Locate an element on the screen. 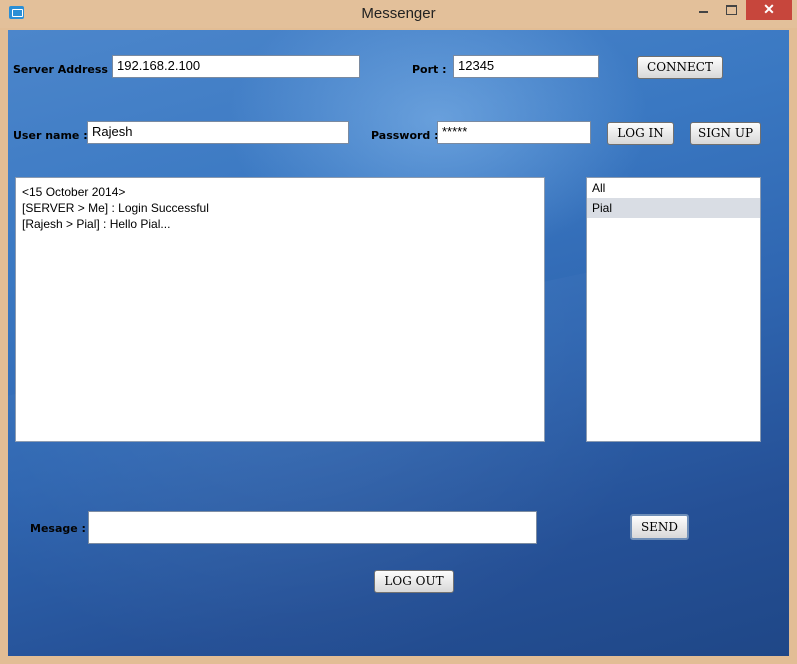  maximize-icon is located at coordinates (731, 10).